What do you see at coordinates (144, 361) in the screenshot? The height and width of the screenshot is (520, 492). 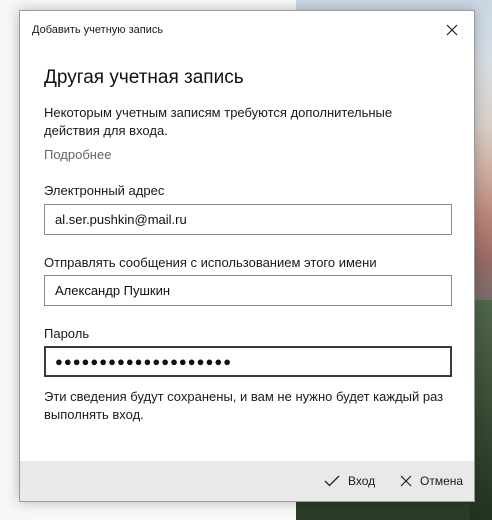 I see `password-value: ●●●●●●●●●●●●●●●●●●●●` at bounding box center [144, 361].